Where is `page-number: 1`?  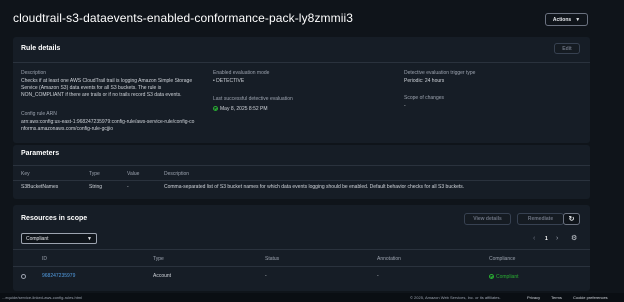 page-number: 1 is located at coordinates (546, 239).